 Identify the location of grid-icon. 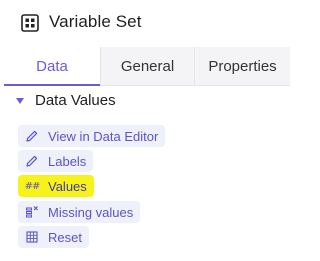
(30, 23).